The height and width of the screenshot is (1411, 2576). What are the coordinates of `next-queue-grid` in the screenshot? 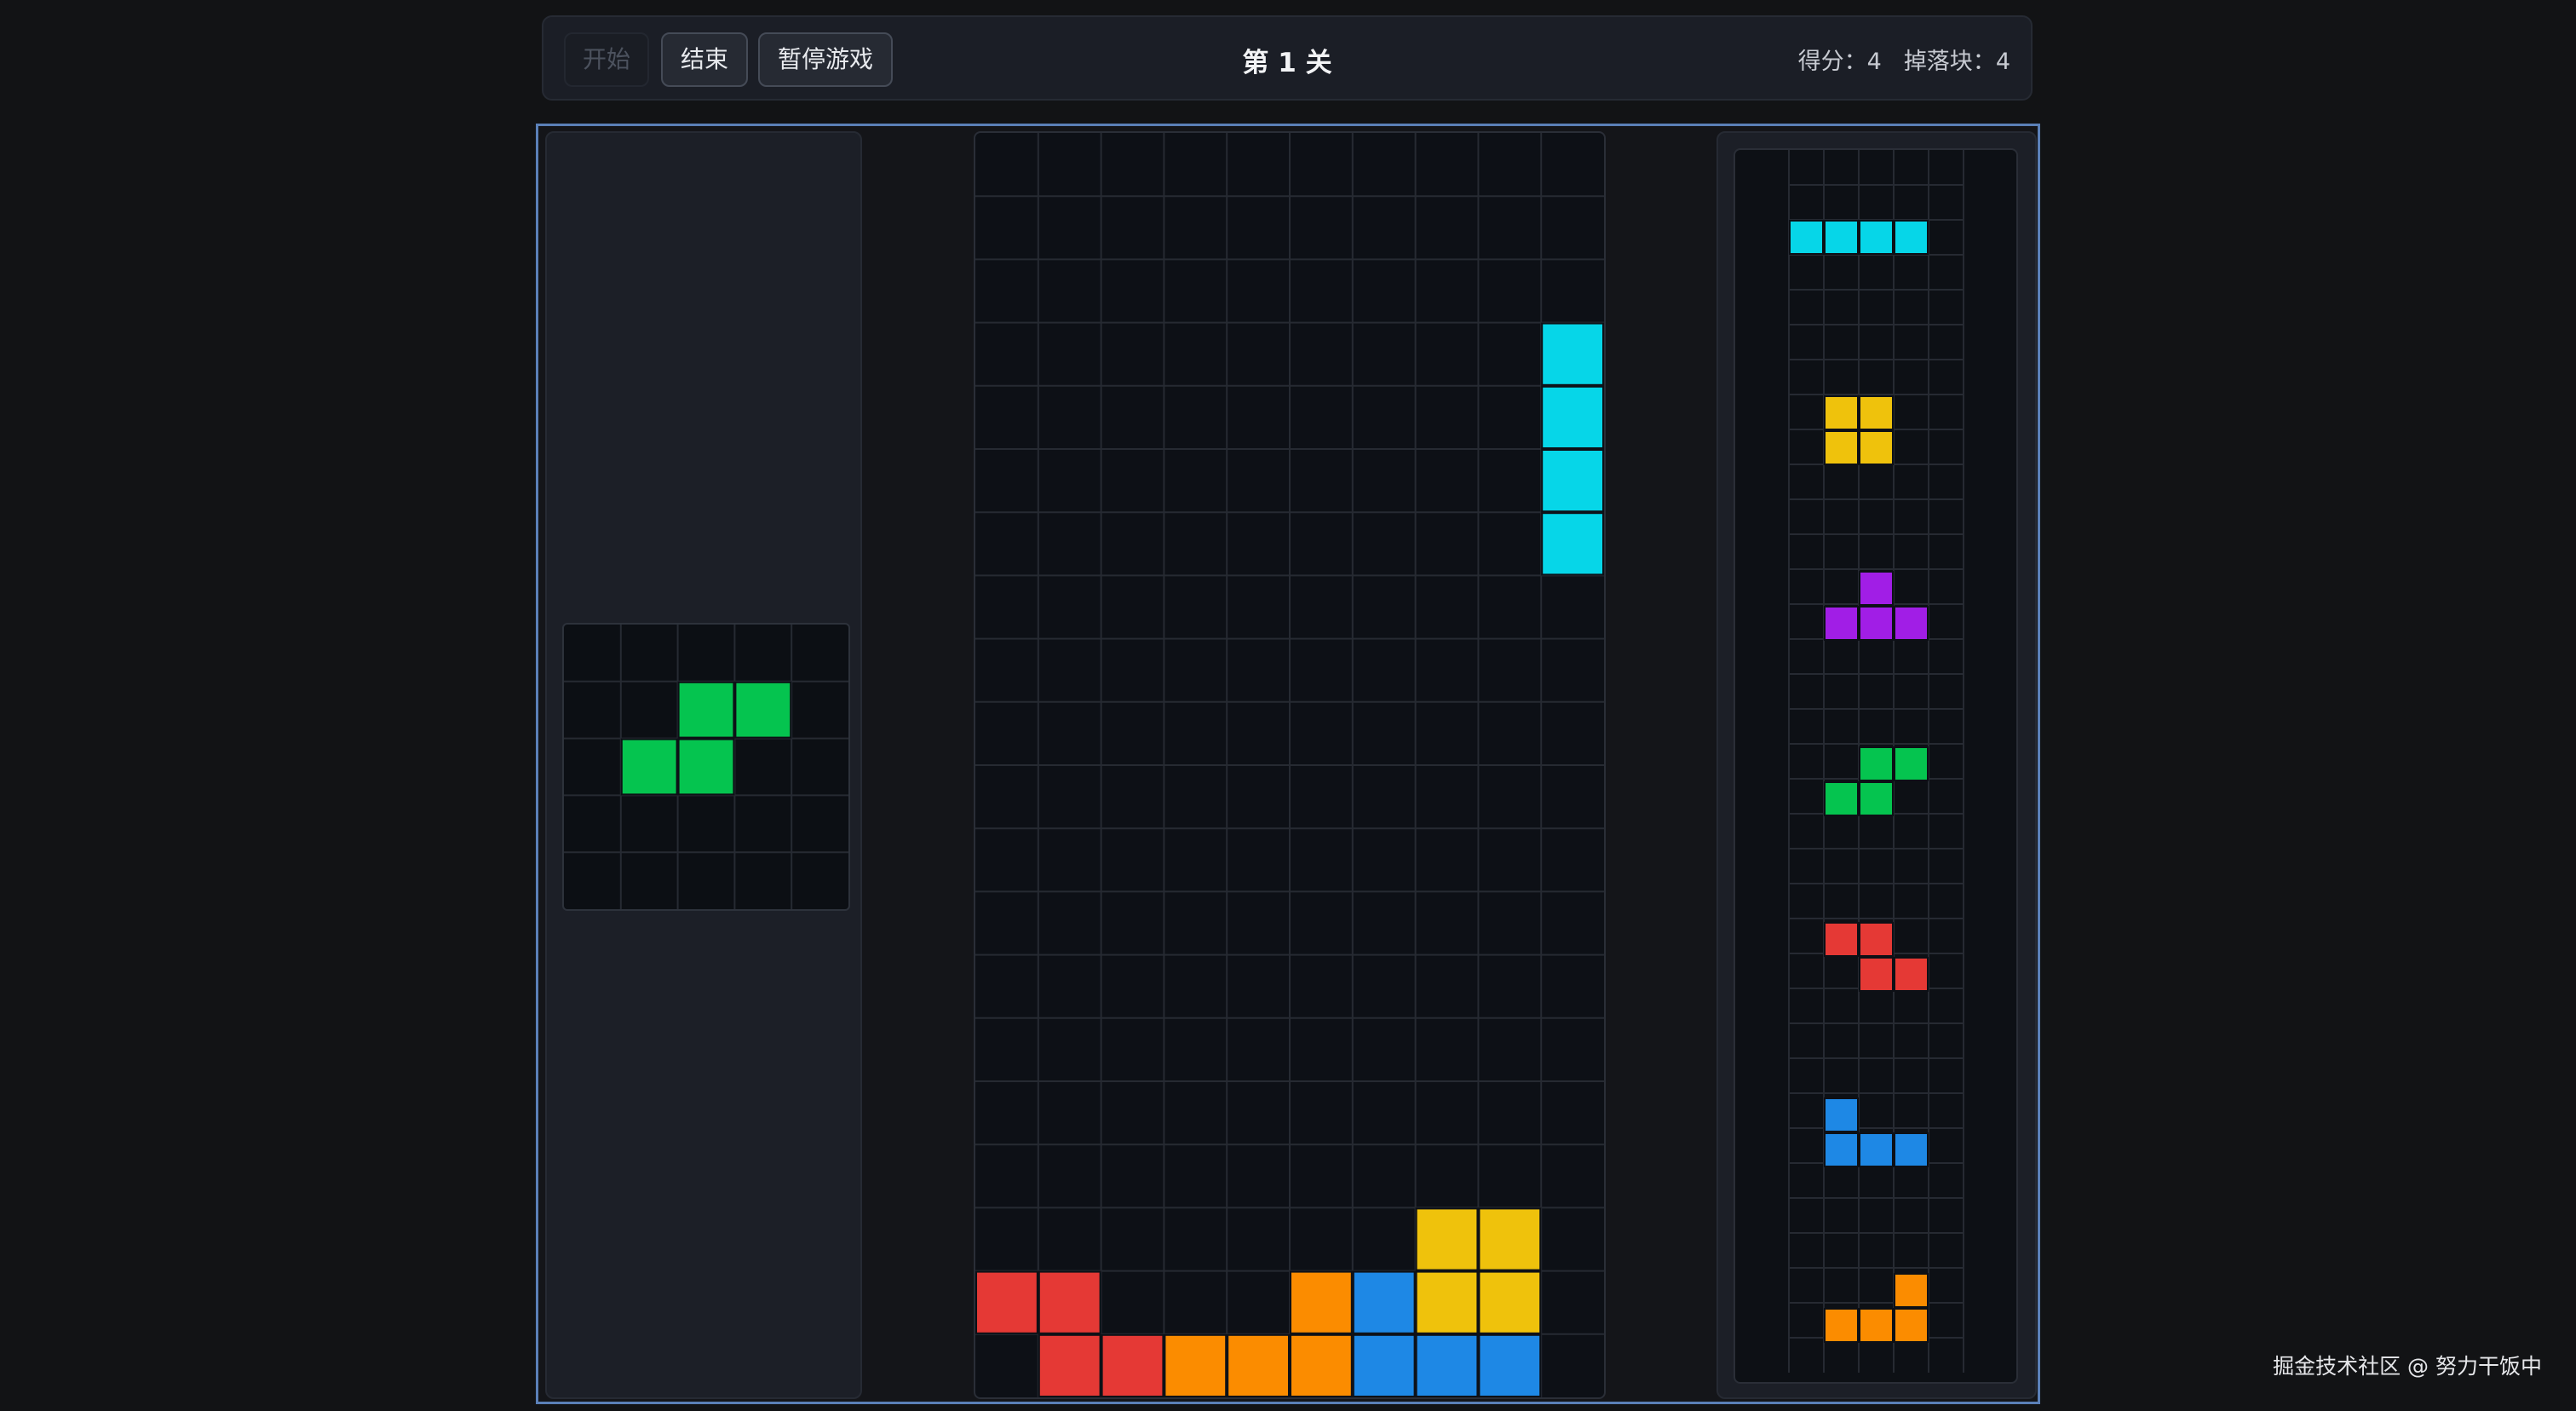 It's located at (1876, 766).